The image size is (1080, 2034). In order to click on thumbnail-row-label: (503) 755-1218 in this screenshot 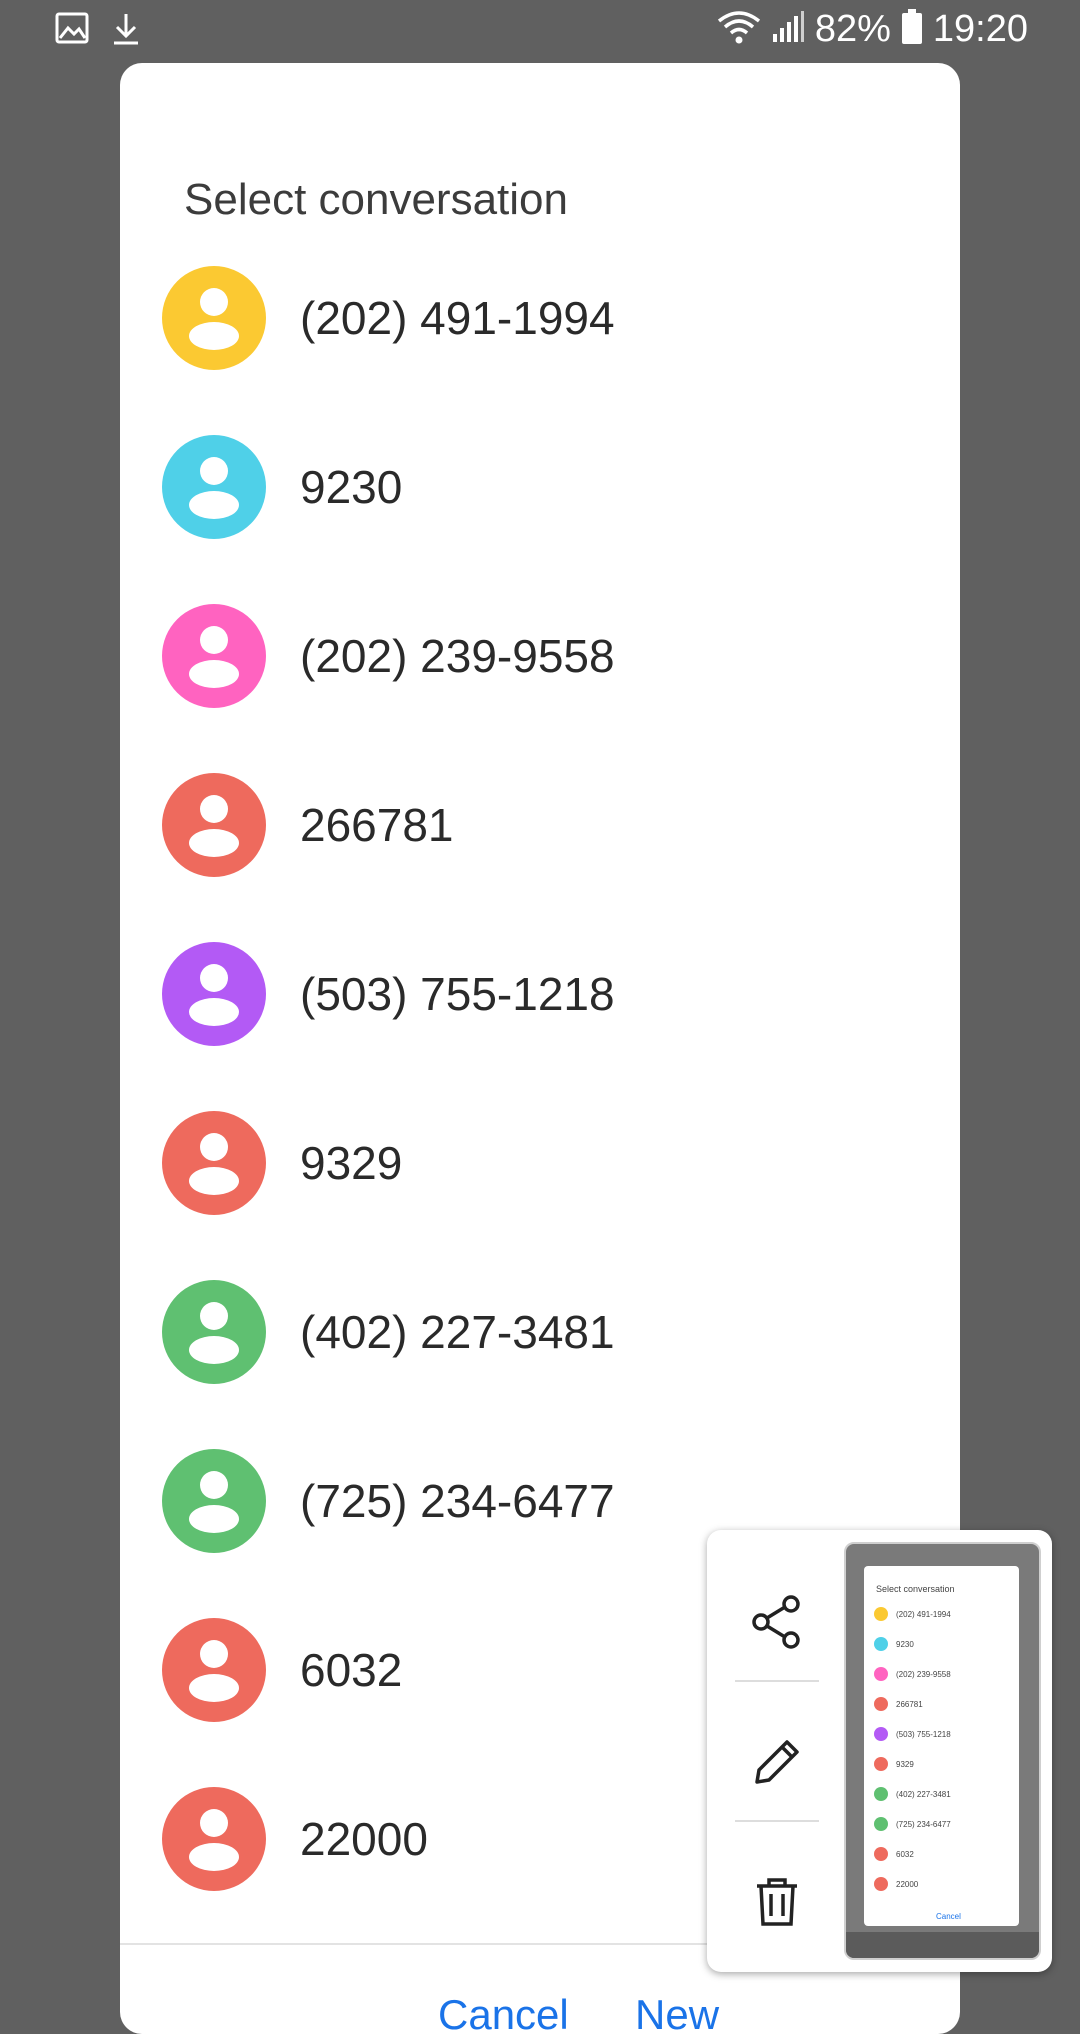, I will do `click(923, 1734)`.